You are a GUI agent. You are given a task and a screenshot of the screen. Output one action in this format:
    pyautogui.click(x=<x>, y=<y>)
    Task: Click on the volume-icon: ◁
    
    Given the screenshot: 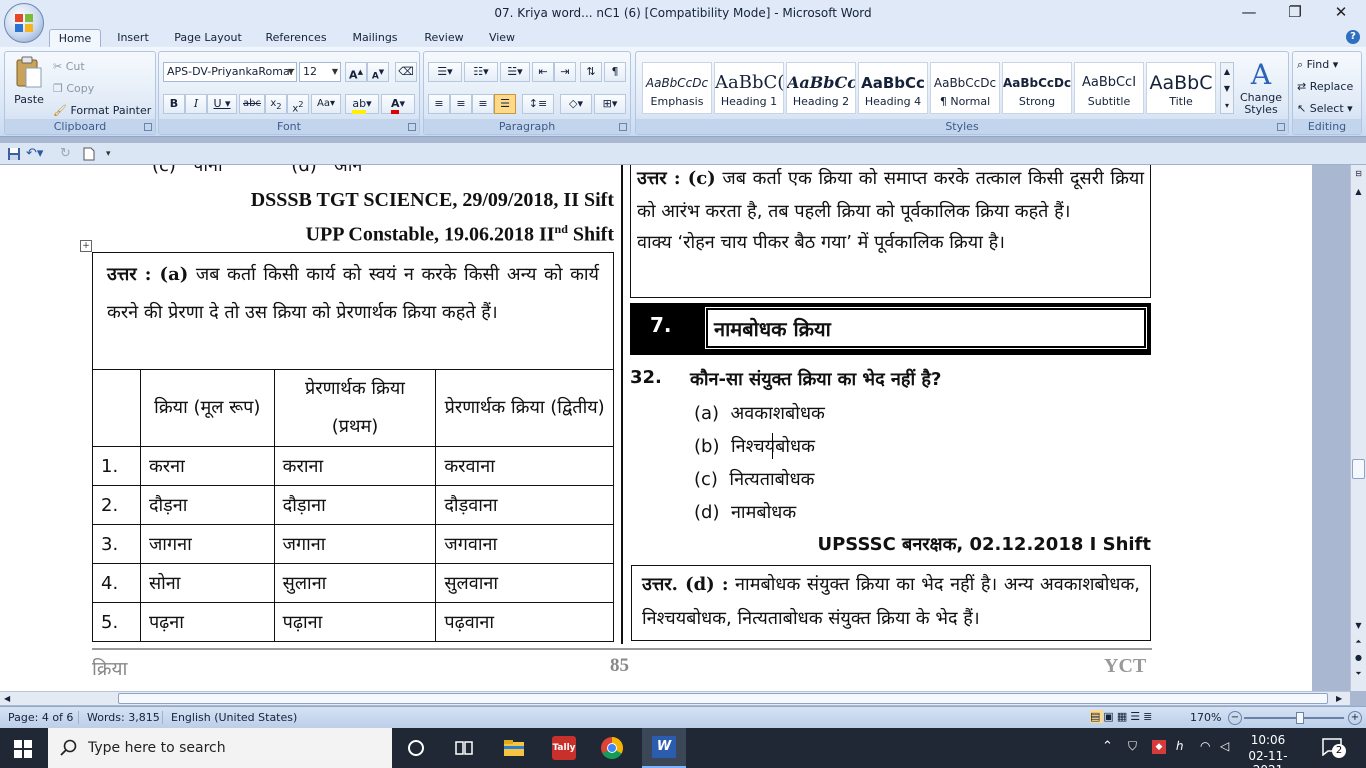 What is the action you would take?
    pyautogui.click(x=1224, y=746)
    